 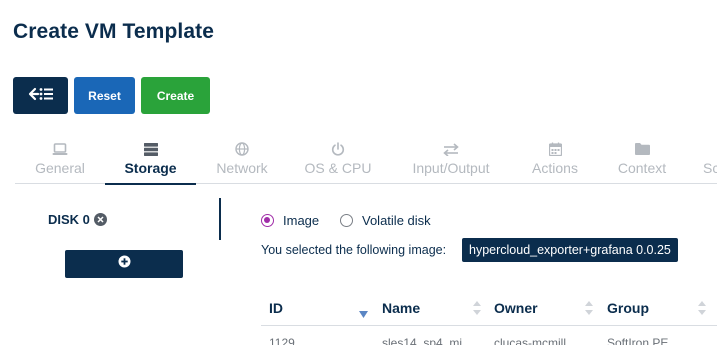 I want to click on back-list-icon, so click(x=41, y=95).